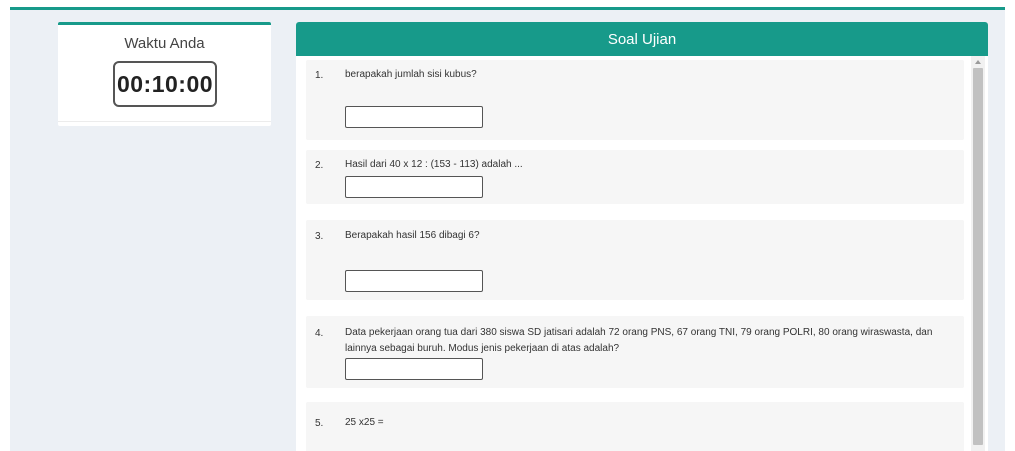  What do you see at coordinates (319, 236) in the screenshot?
I see `question-number: 3.` at bounding box center [319, 236].